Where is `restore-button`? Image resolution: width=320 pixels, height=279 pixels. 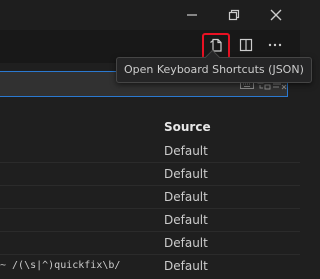
restore-button is located at coordinates (234, 15).